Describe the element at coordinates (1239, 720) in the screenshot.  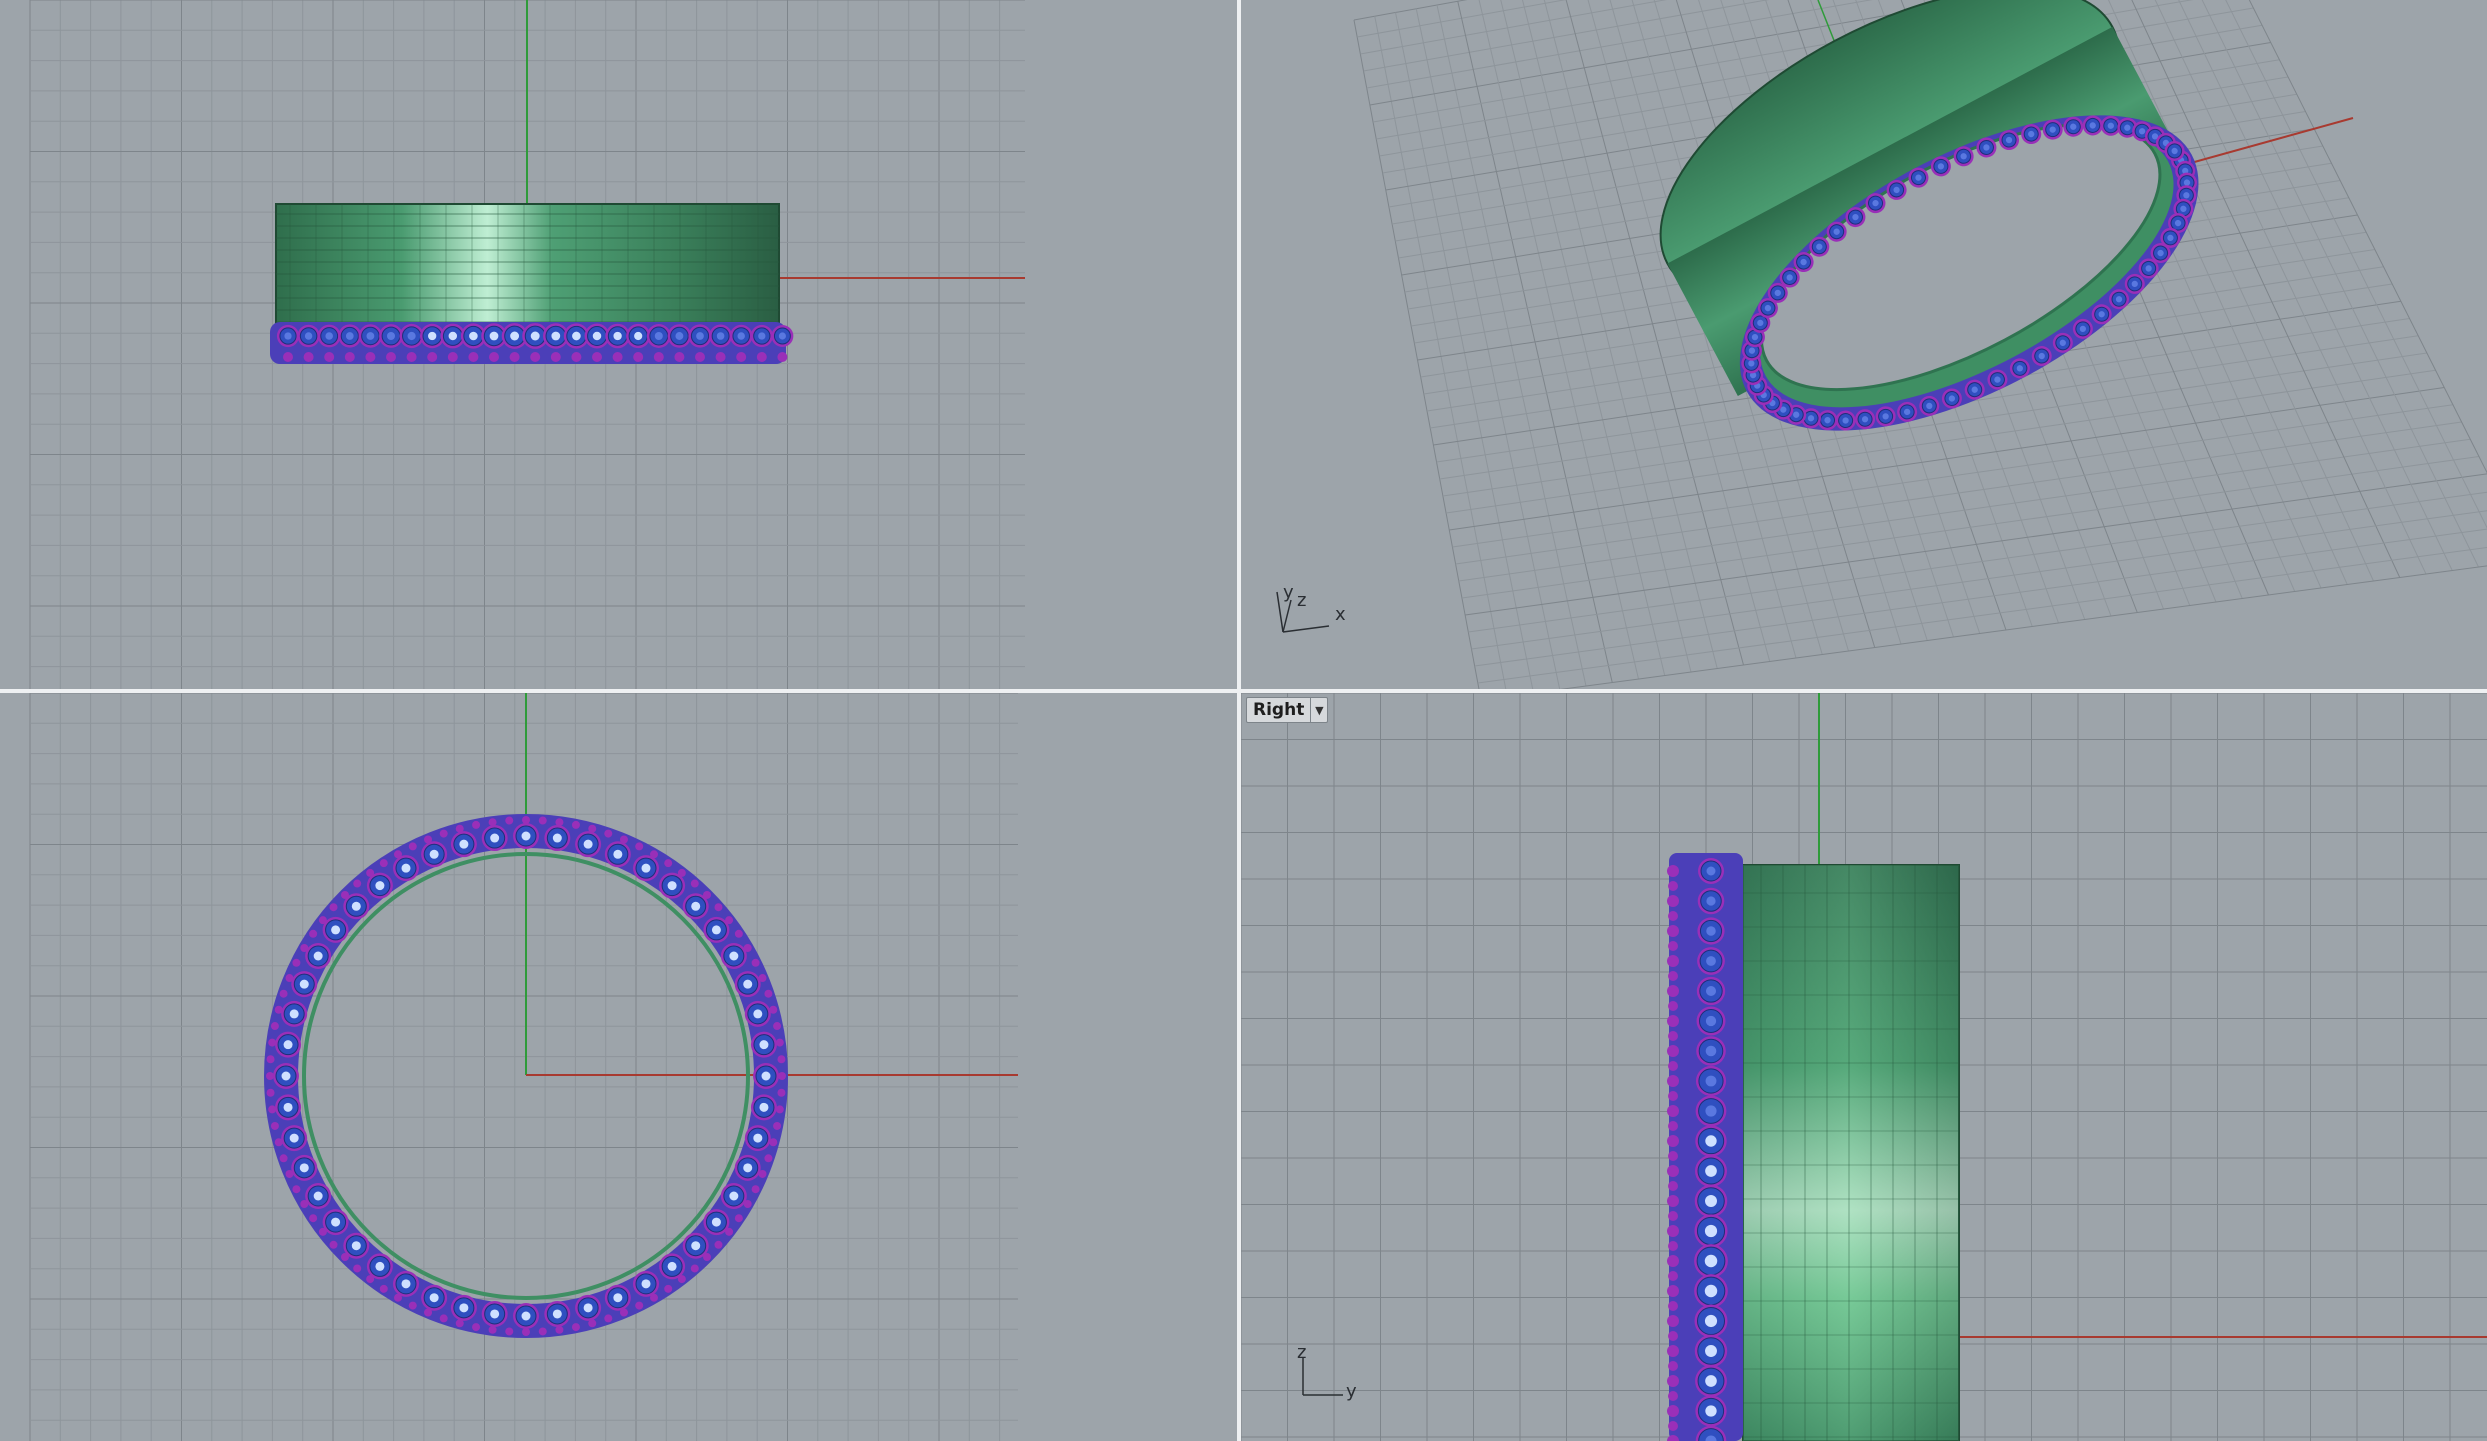
I see `viewport-divider-vertical` at that location.